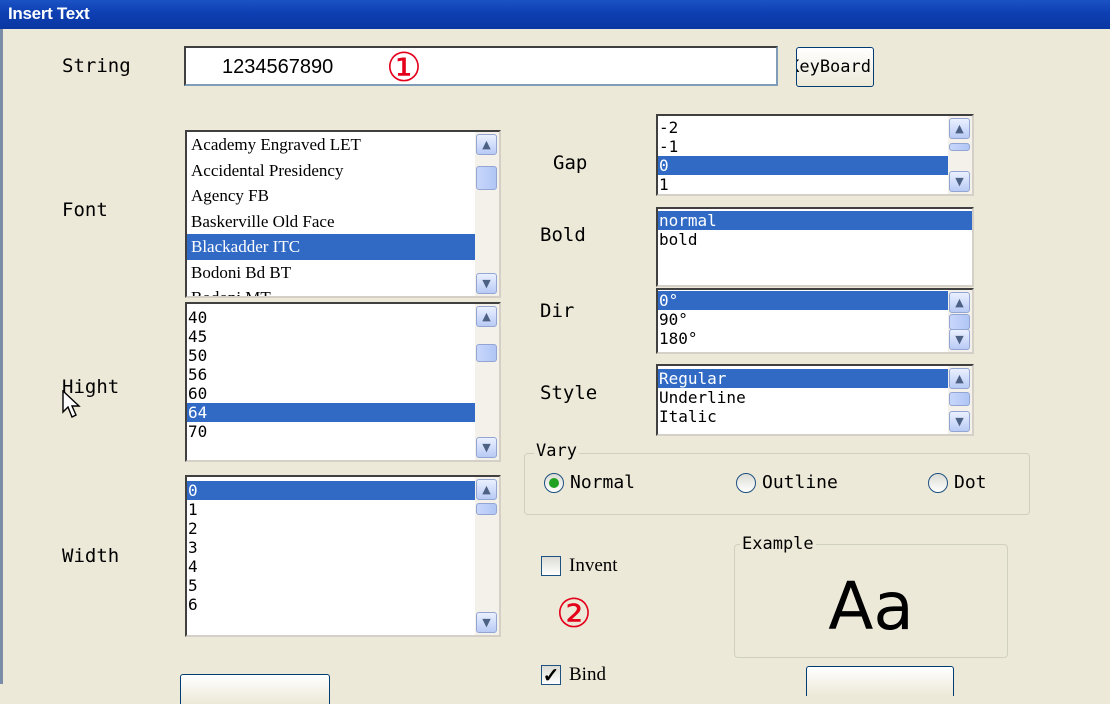 The height and width of the screenshot is (704, 1110). Describe the element at coordinates (1, 356) in the screenshot. I see `window-left-border` at that location.